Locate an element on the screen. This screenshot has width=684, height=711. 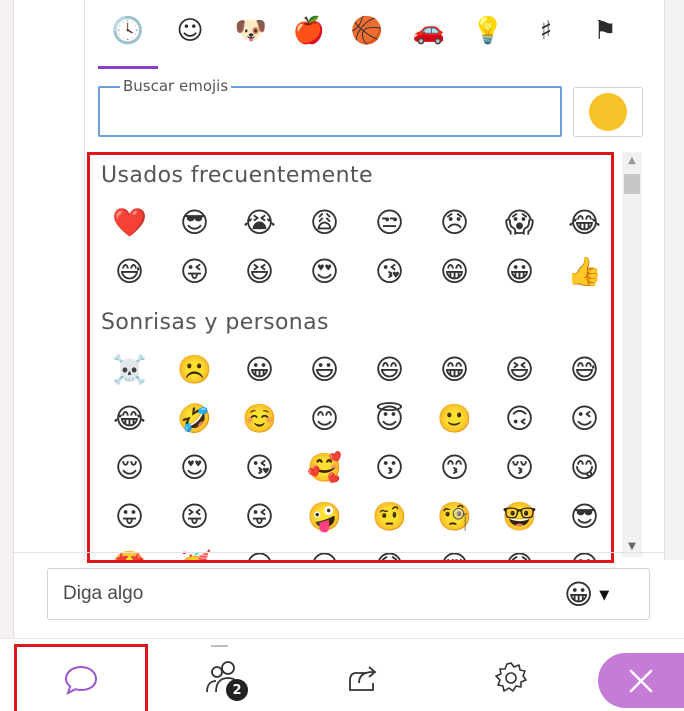
share-tab is located at coordinates (362, 678).